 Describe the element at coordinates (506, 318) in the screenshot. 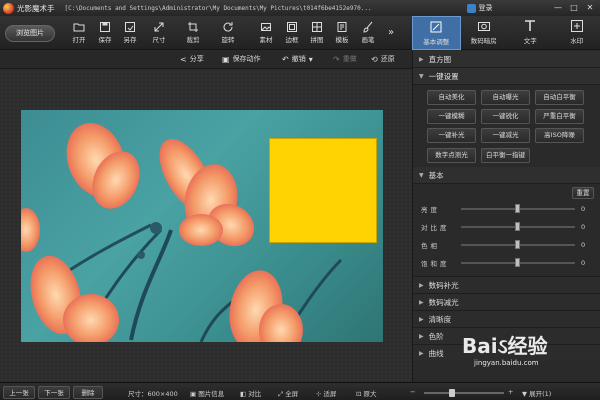

I see `clarity-section: ▶ 清晰度` at that location.